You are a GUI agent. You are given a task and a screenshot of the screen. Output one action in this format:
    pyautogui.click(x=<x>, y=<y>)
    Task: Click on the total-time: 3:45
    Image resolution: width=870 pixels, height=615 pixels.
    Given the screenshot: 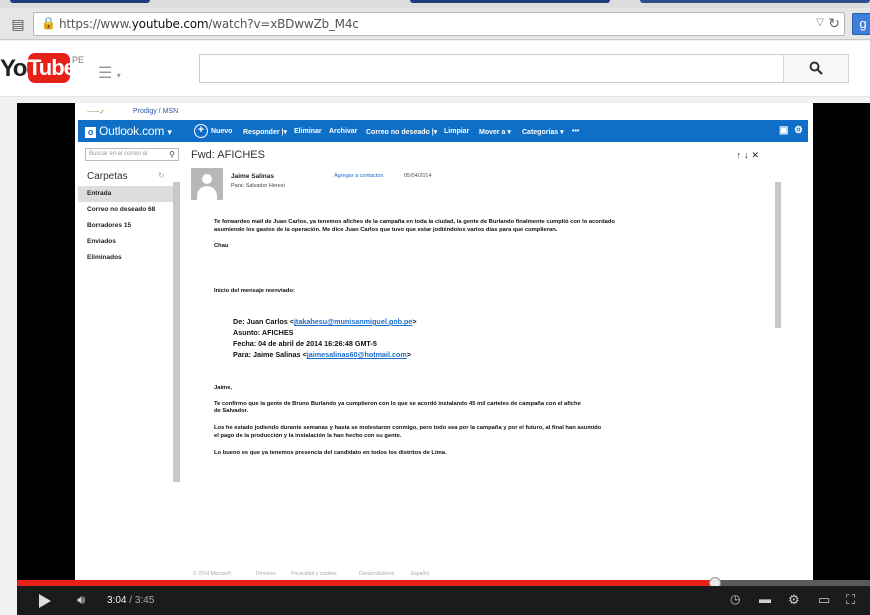 What is the action you would take?
    pyautogui.click(x=144, y=600)
    